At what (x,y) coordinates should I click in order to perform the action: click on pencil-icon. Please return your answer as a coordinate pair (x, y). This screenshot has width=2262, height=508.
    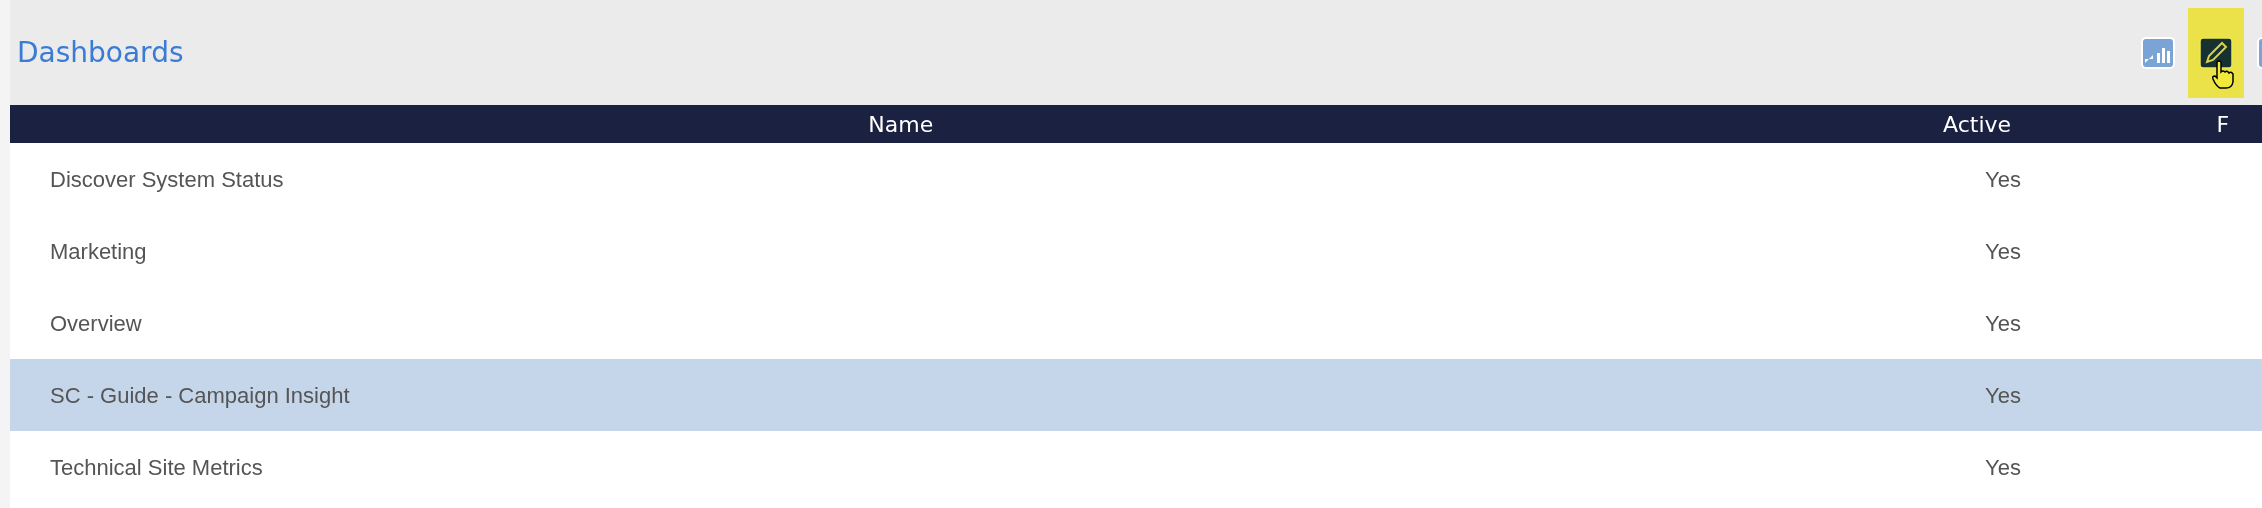
    Looking at the image, I should click on (2216, 52).